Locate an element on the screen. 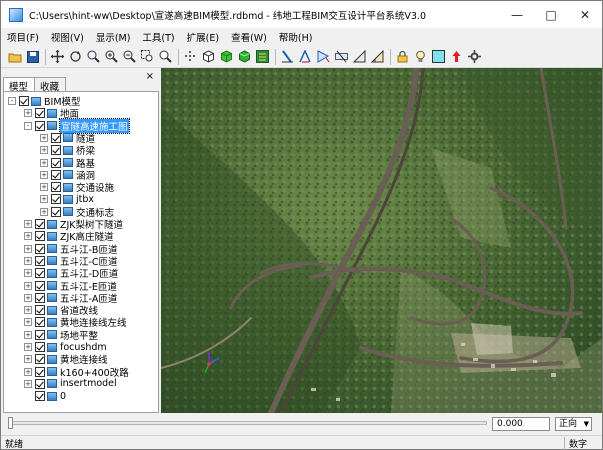 The height and width of the screenshot is (450, 603). slope-alt-icon is located at coordinates (377, 56).